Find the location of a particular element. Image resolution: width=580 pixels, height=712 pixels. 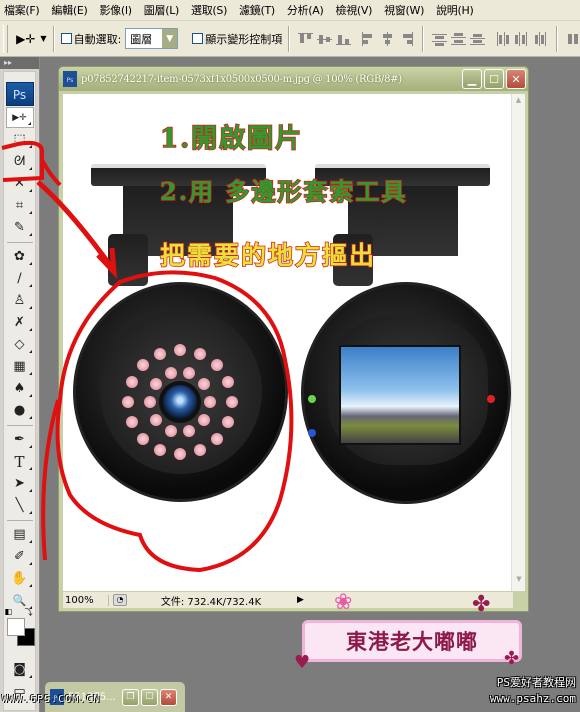

menu-select: 選取(S) is located at coordinates (209, 10).